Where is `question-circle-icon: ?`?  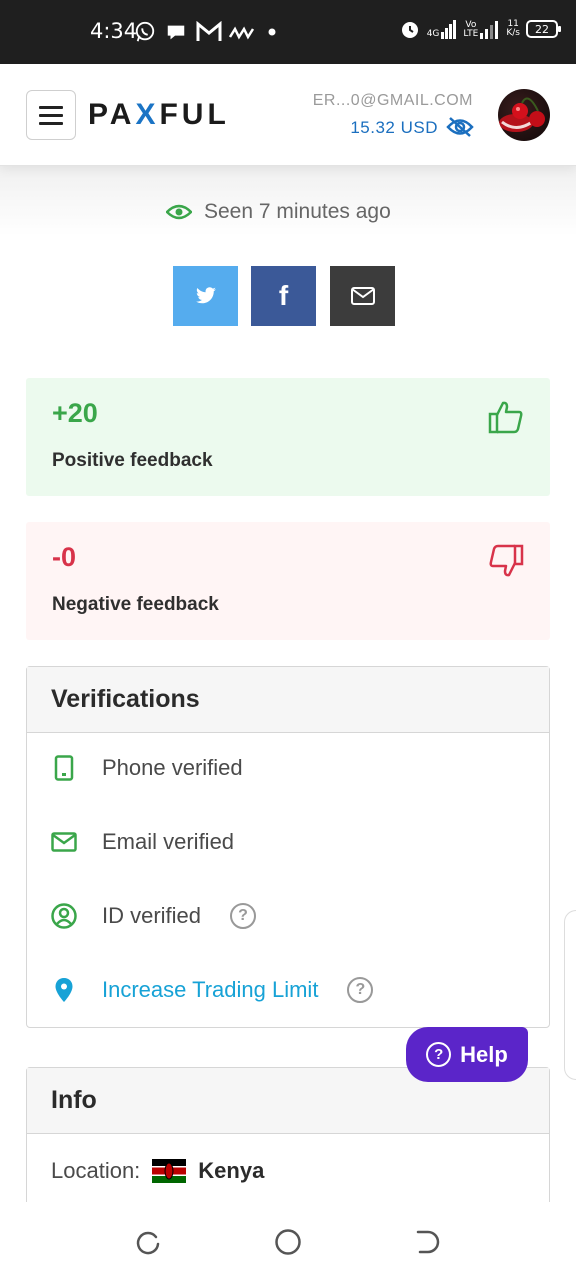
question-circle-icon: ? is located at coordinates (439, 1054).